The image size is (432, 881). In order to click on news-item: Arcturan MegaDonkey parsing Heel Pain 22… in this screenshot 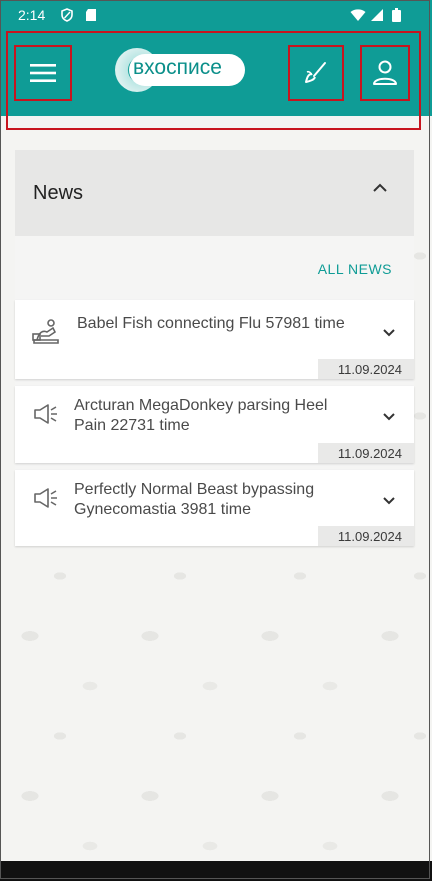, I will do `click(214, 424)`.